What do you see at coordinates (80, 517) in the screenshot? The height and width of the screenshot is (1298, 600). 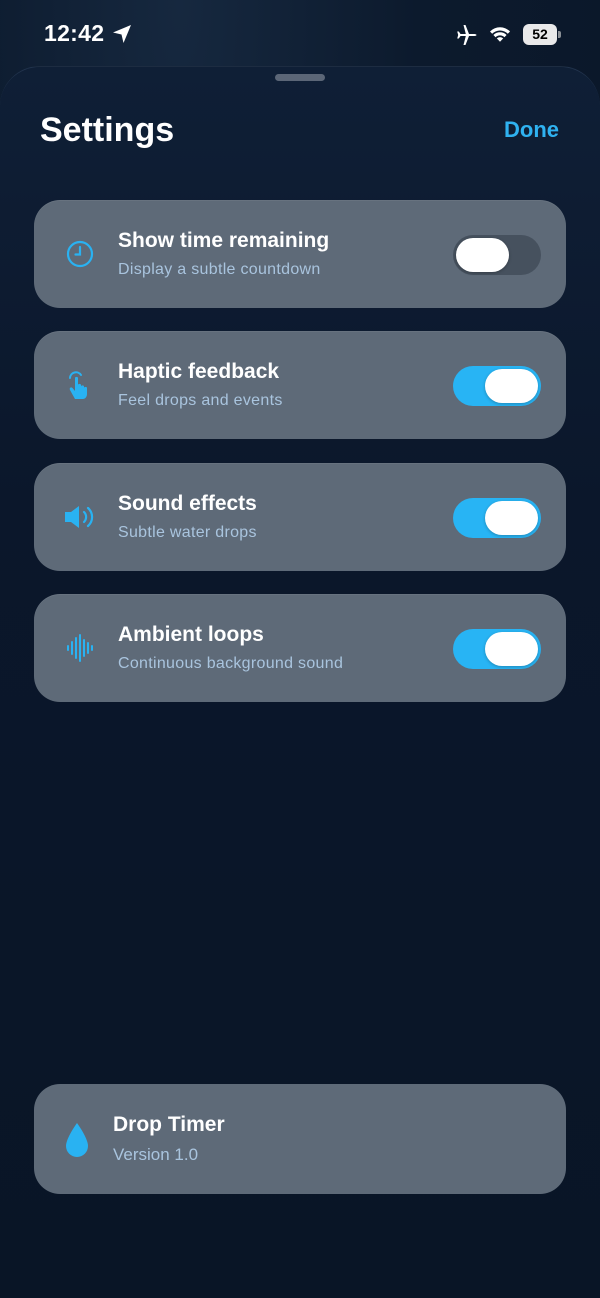 I see `speaker-icon` at bounding box center [80, 517].